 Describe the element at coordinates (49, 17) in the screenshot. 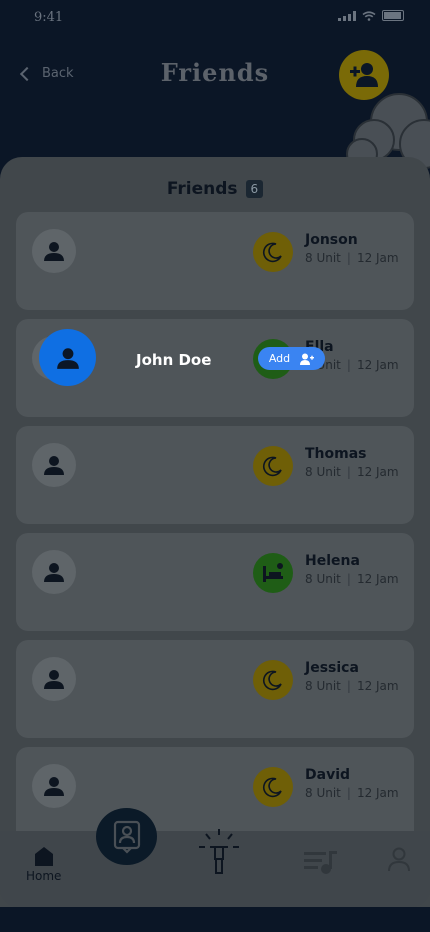

I see `status-time: 9:41` at that location.